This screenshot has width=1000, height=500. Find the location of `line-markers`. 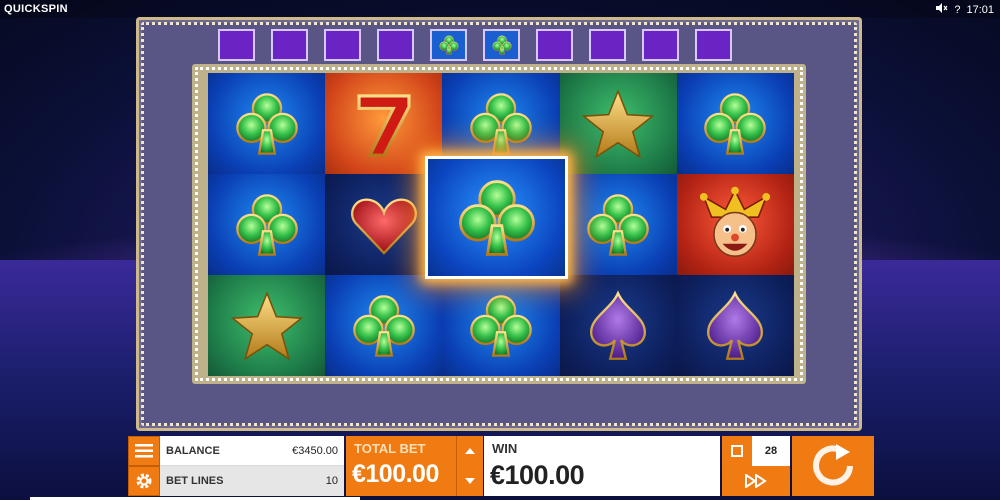

line-markers is located at coordinates (475, 45).